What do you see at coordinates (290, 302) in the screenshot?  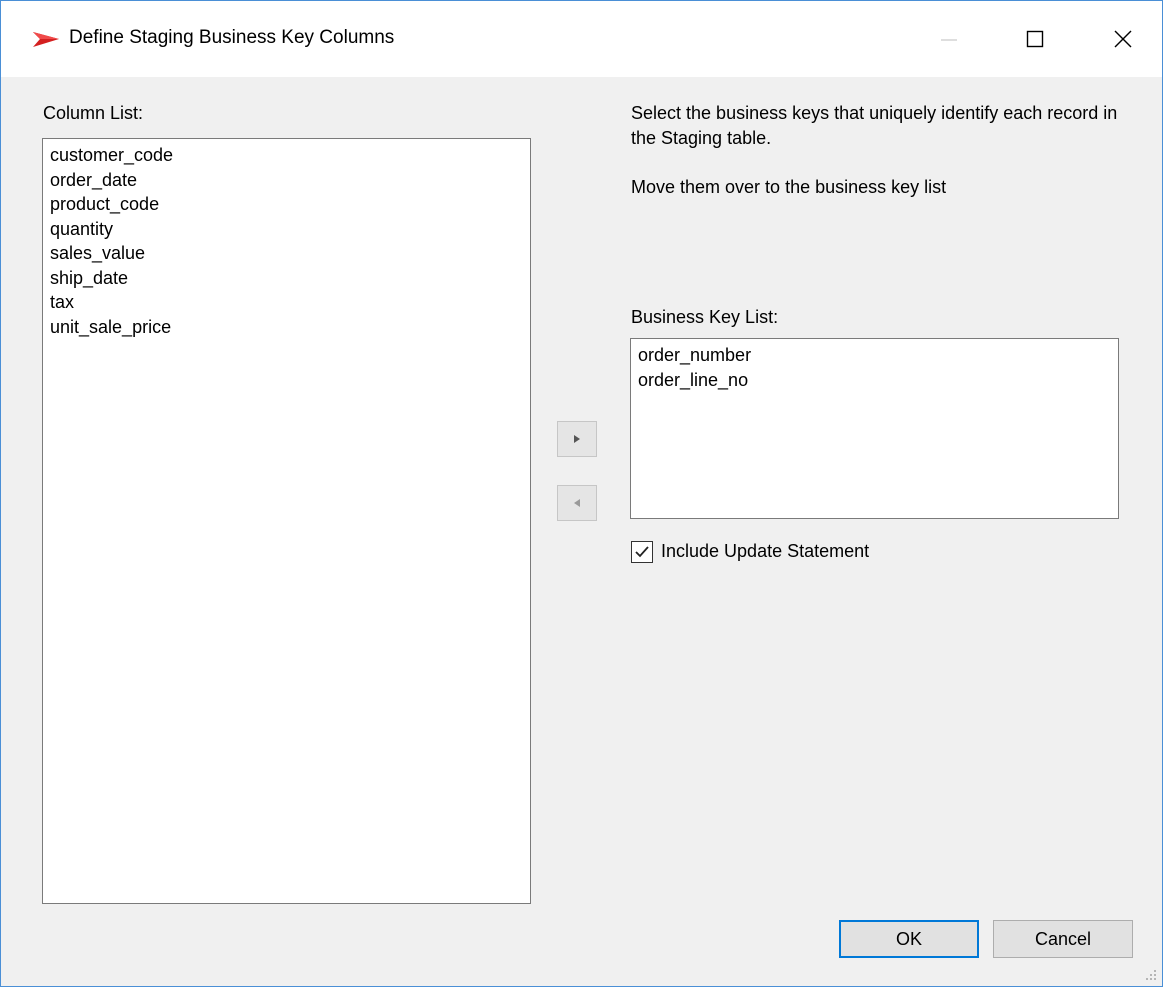 I see `column-list-item: tax` at bounding box center [290, 302].